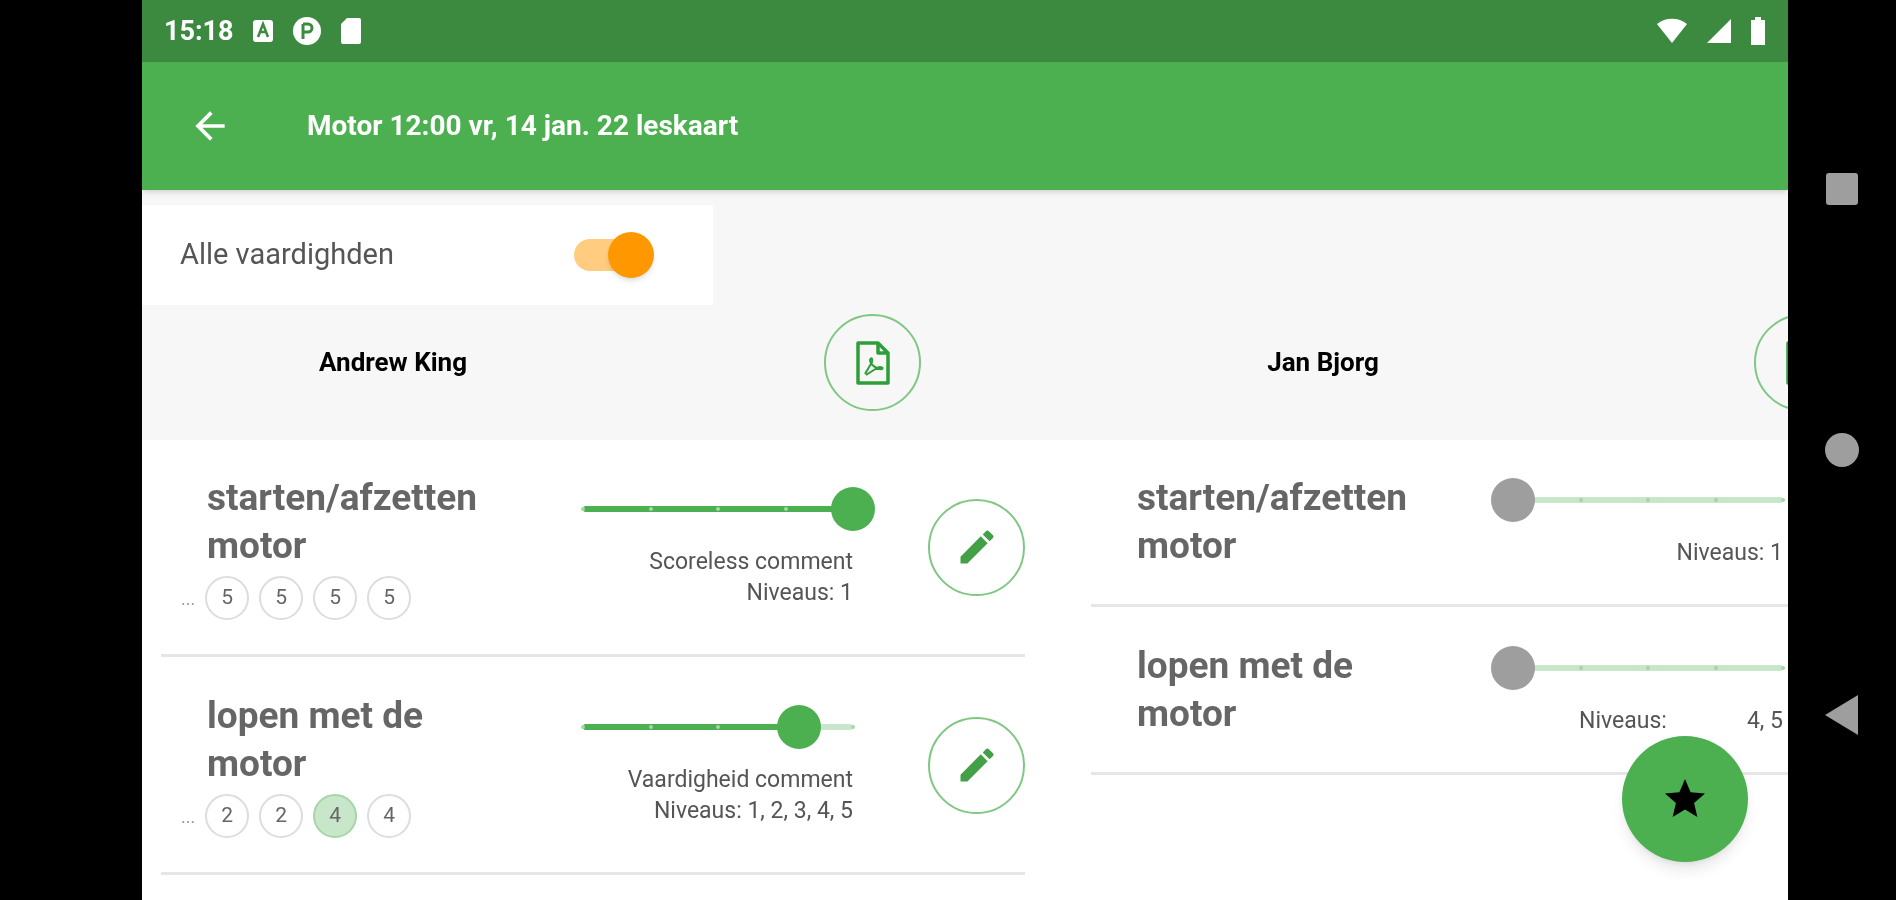 This screenshot has height=900, width=1896. What do you see at coordinates (1758, 31) in the screenshot?
I see `battery-icon` at bounding box center [1758, 31].